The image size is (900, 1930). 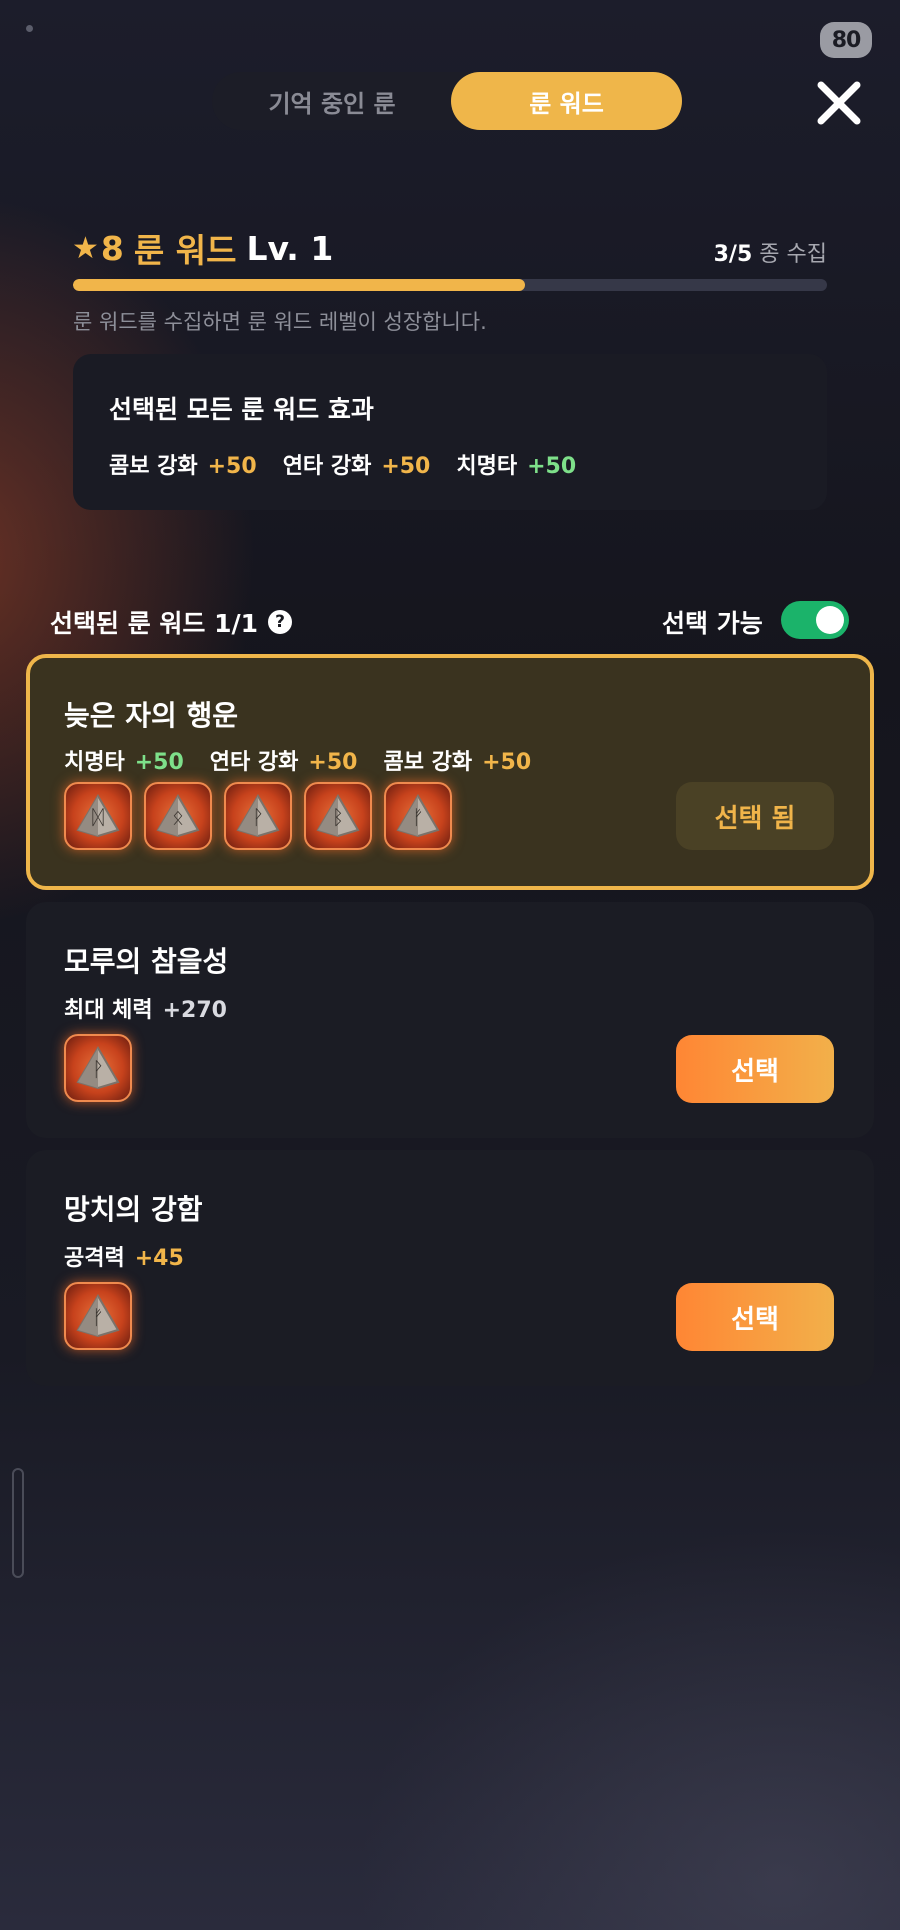 I want to click on rune-word-level-title: ★ 8 룬 워드 Lv. 1, so click(x=202, y=248).